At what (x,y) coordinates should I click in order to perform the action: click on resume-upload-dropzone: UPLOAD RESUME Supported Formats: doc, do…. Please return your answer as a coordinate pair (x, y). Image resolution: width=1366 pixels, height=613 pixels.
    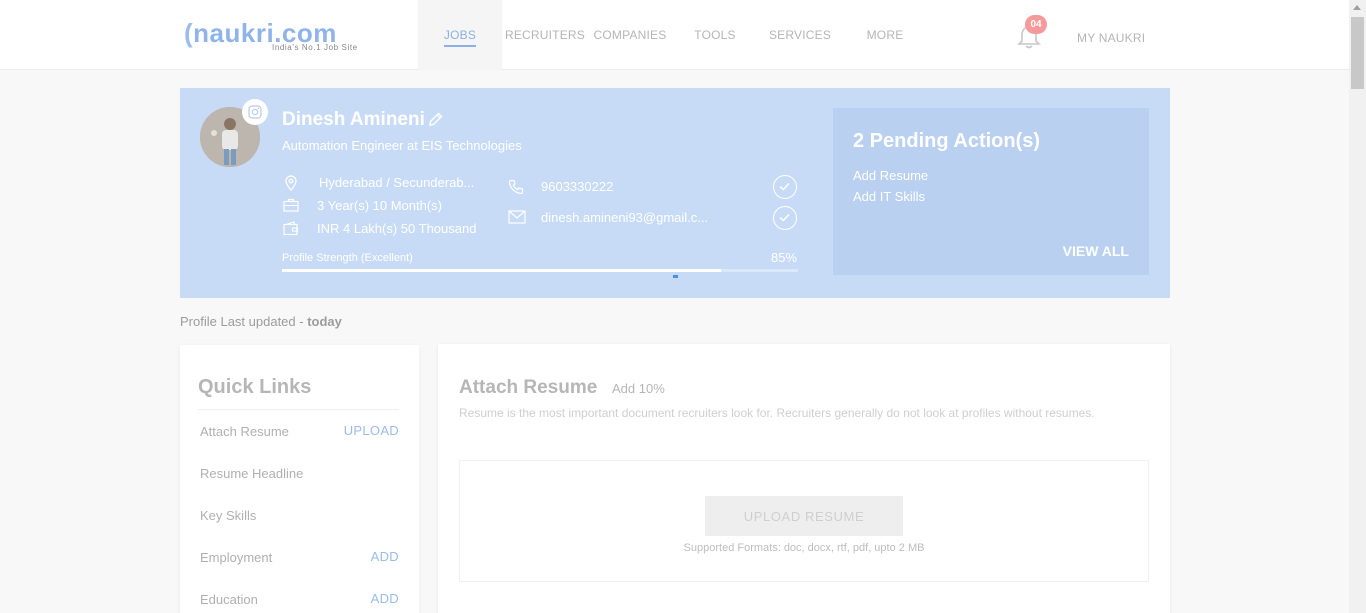
    Looking at the image, I should click on (804, 521).